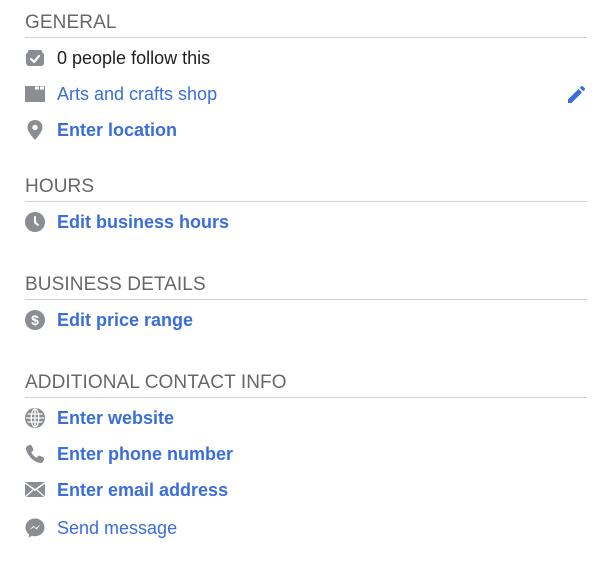 This screenshot has width=609, height=572. Describe the element at coordinates (306, 183) in the screenshot. I see `section-title-hours: HOURS` at that location.